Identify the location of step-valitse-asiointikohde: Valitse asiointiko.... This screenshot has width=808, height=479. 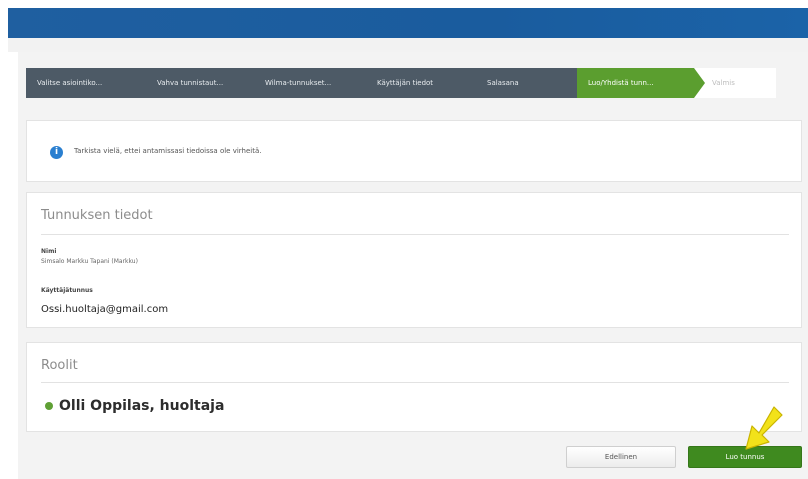
(86, 83).